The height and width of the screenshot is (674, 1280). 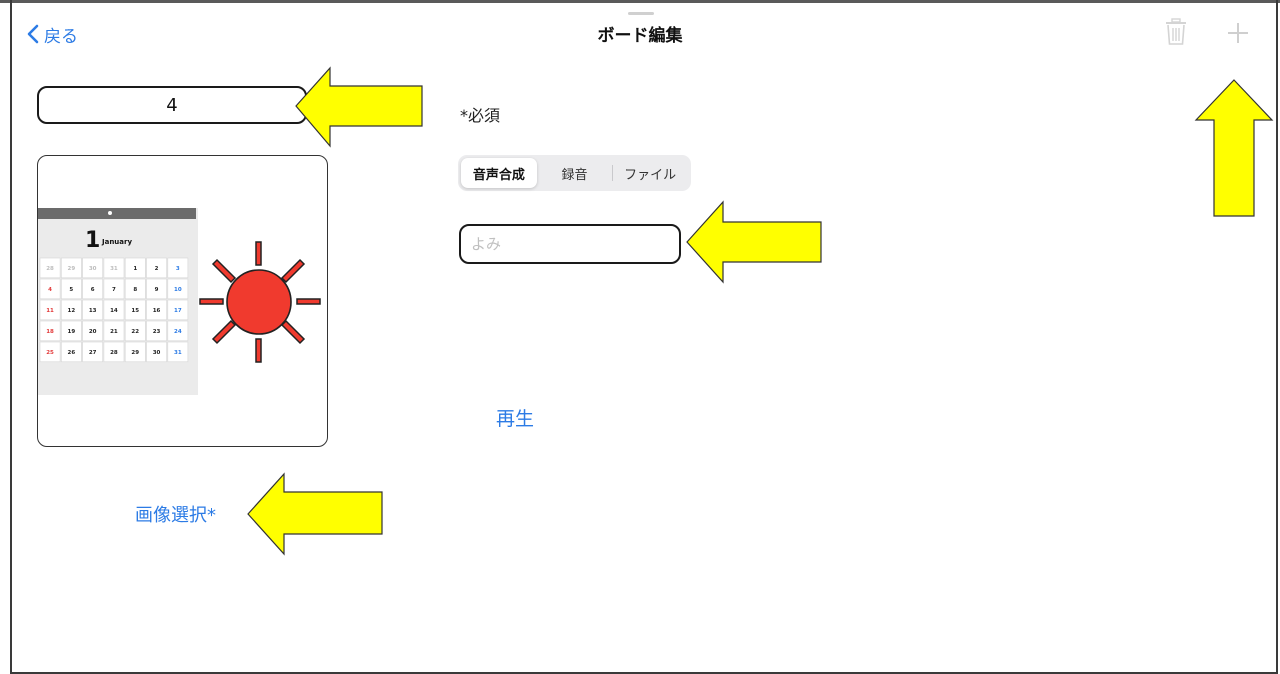 What do you see at coordinates (499, 173) in the screenshot?
I see `segment-speech-synthesis: 音声合成` at bounding box center [499, 173].